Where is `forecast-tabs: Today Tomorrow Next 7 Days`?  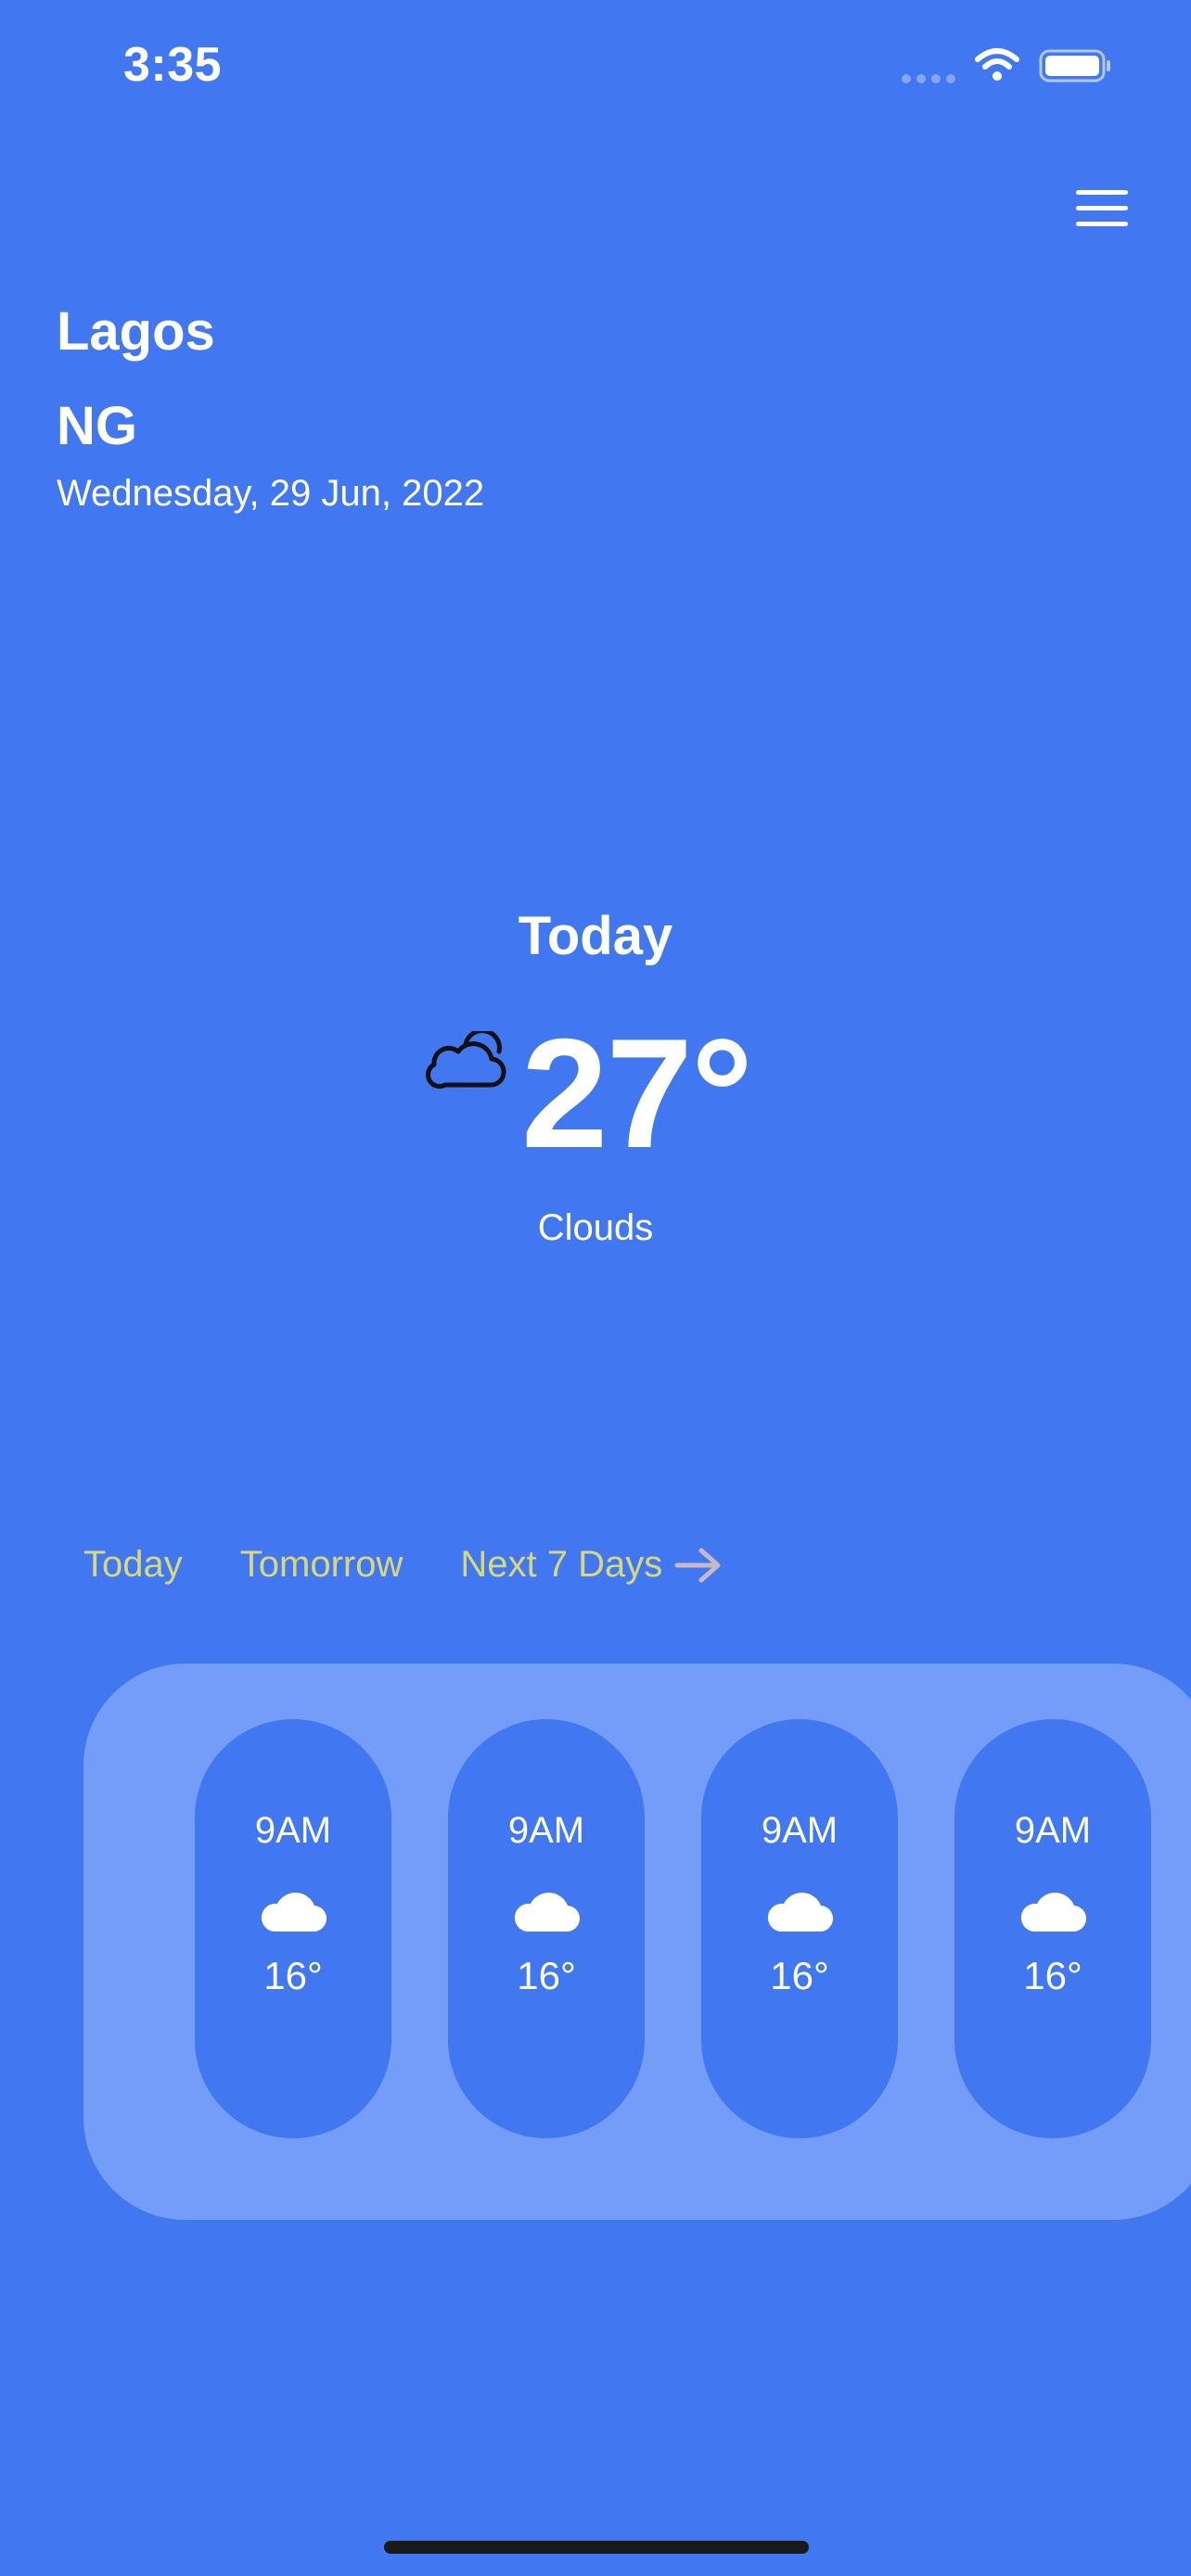
forecast-tabs: Today Tomorrow Next 7 Days is located at coordinates (403, 1565).